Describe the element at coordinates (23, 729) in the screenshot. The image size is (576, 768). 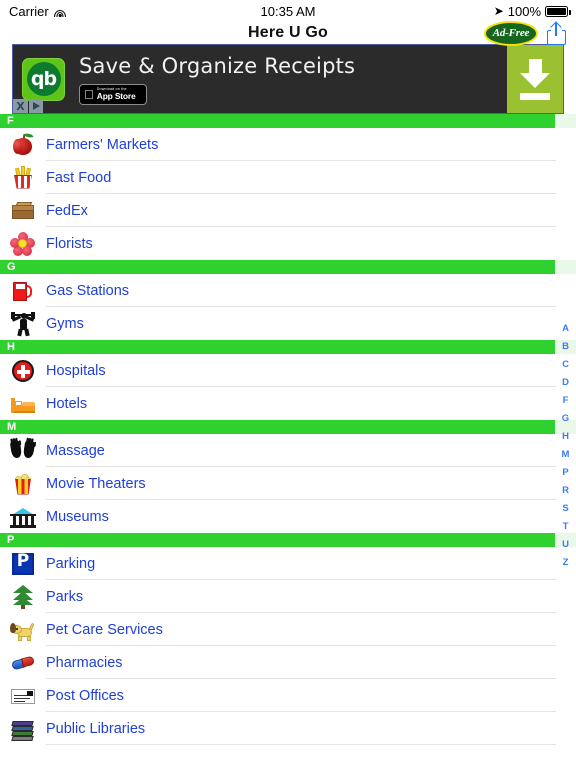
I see `books-icon` at that location.